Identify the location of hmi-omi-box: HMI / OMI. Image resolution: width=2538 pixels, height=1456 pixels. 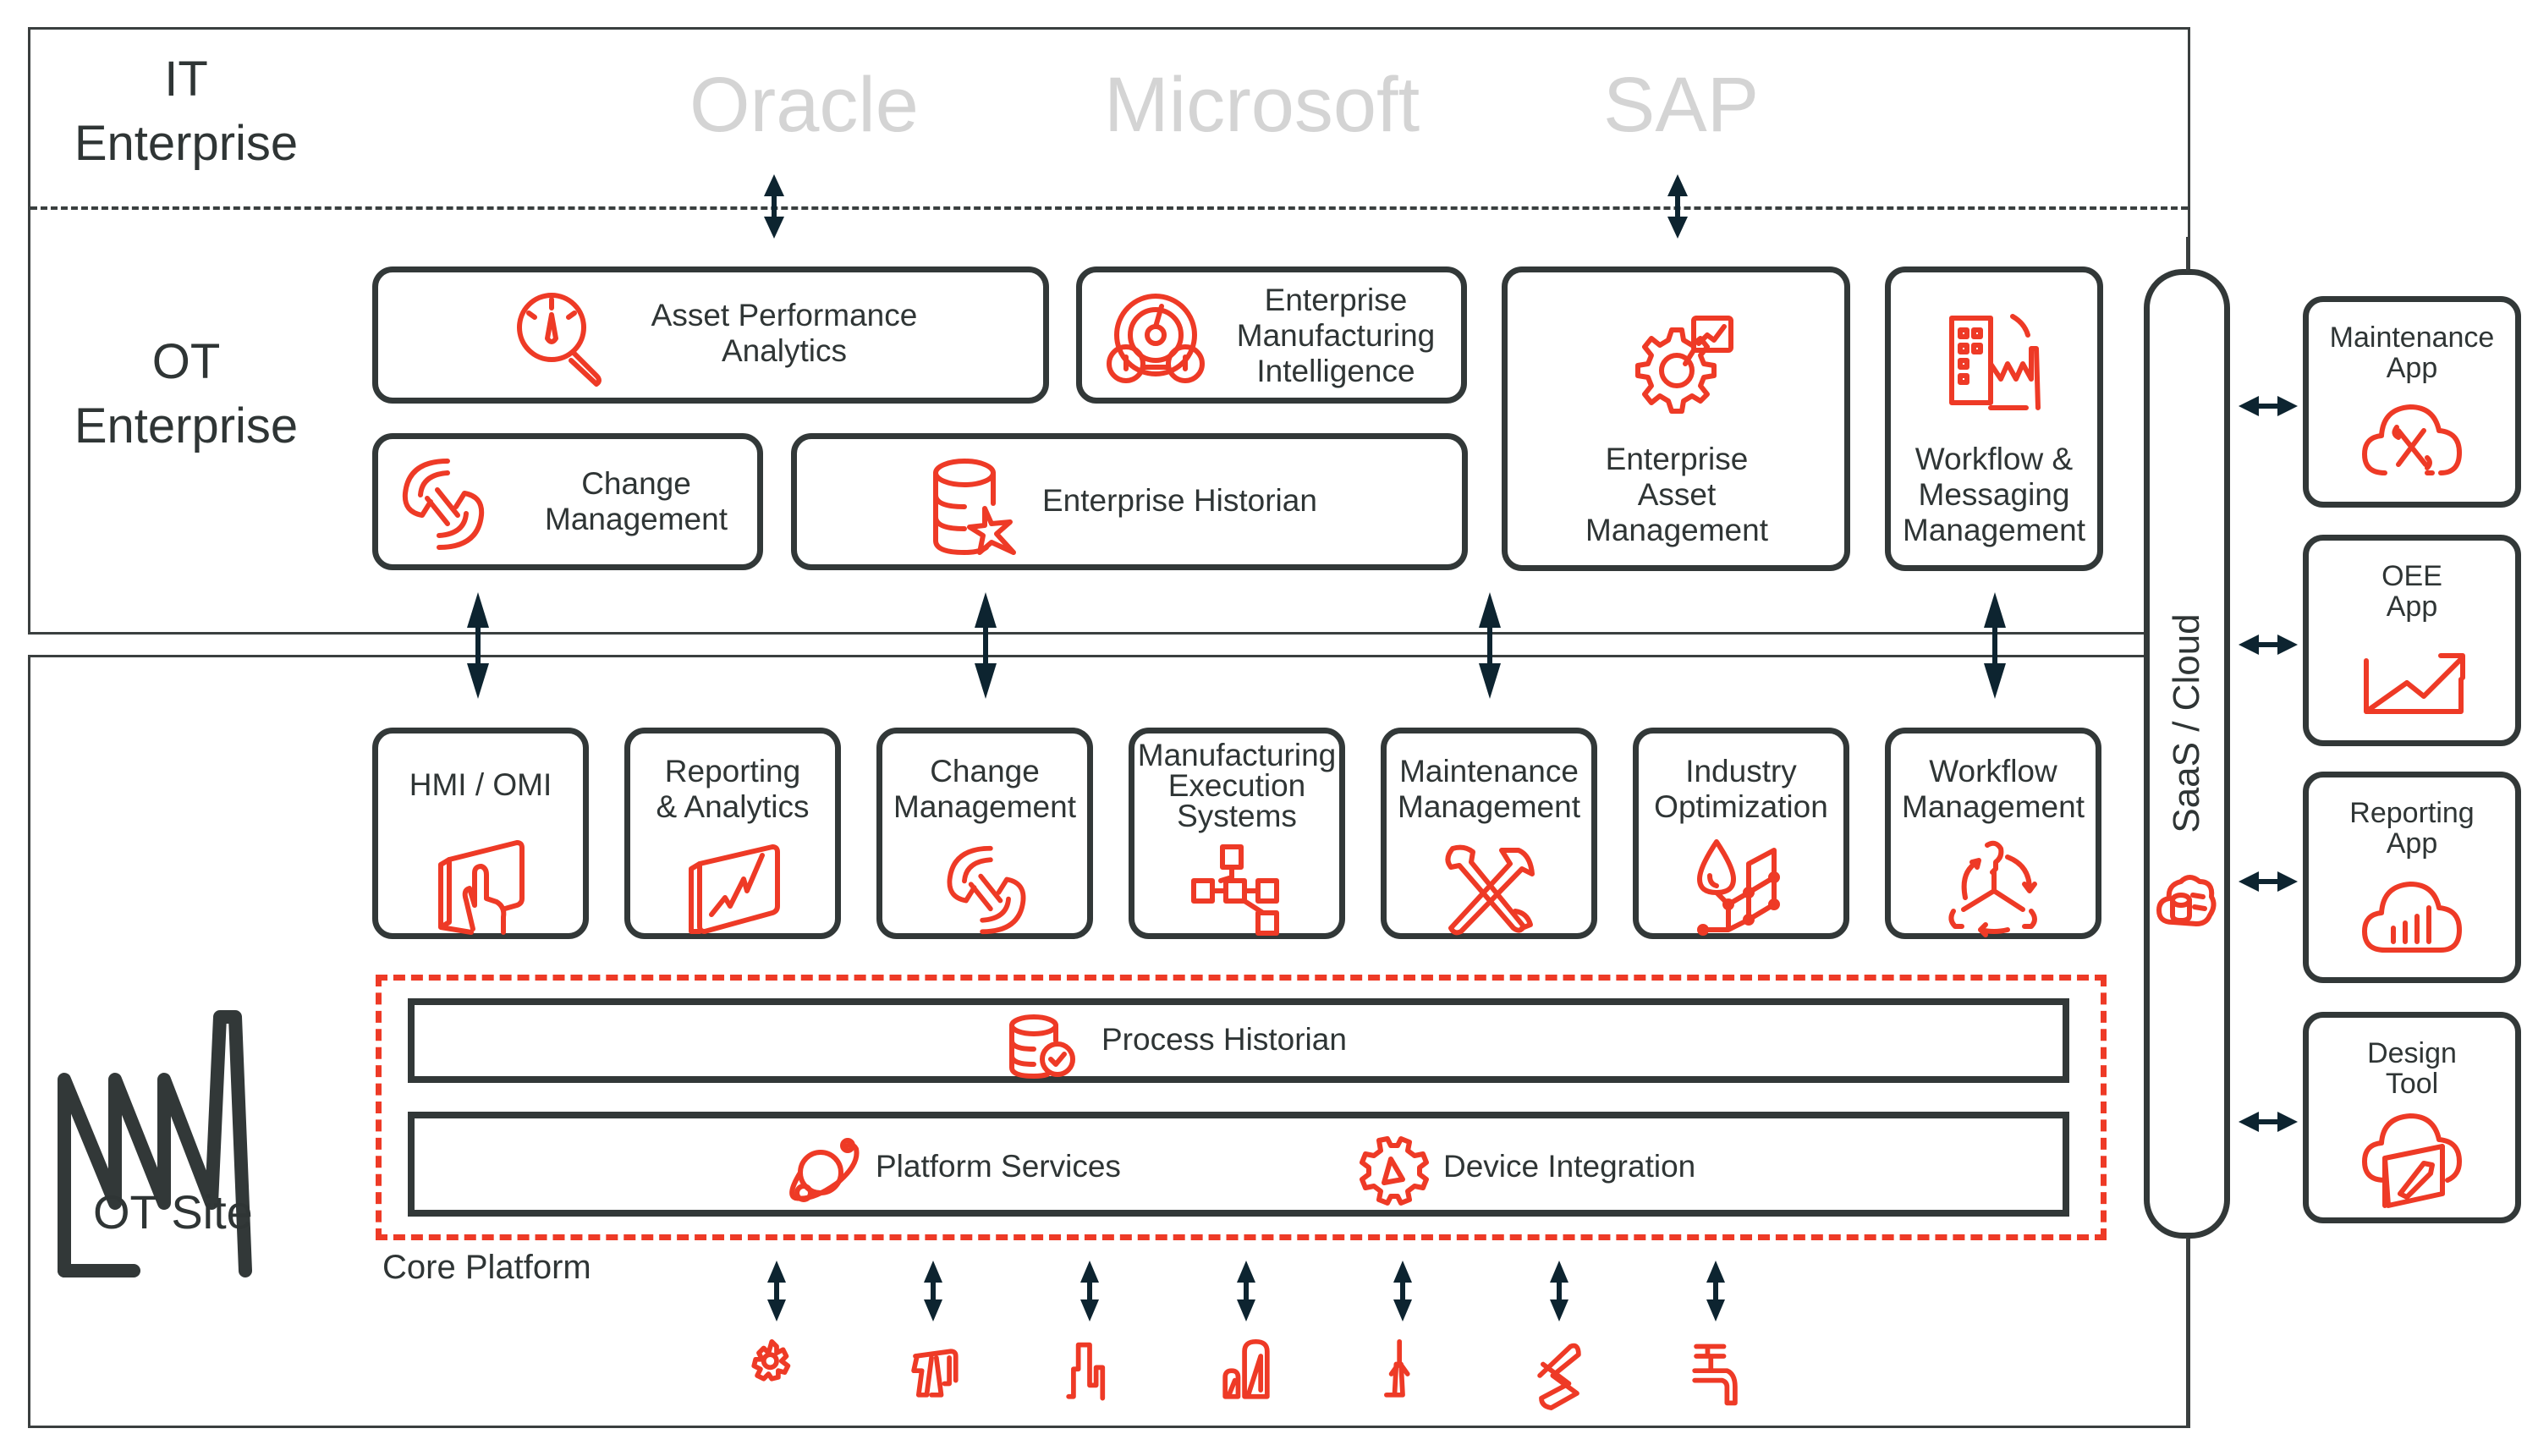
(480, 834).